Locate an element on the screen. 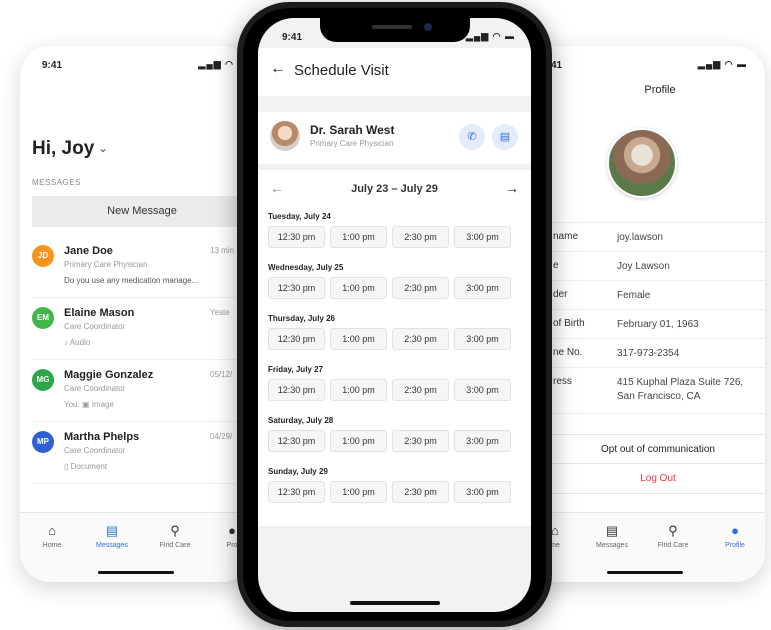 Image resolution: width=771 pixels, height=630 pixels. sender-name: Jane Doe is located at coordinates (88, 251).